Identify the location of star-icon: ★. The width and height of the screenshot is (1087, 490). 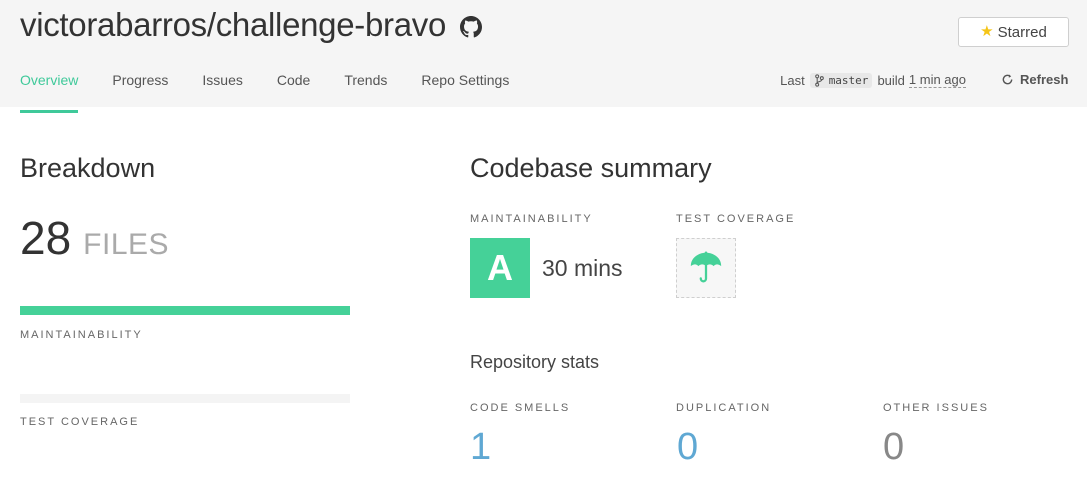
(987, 31).